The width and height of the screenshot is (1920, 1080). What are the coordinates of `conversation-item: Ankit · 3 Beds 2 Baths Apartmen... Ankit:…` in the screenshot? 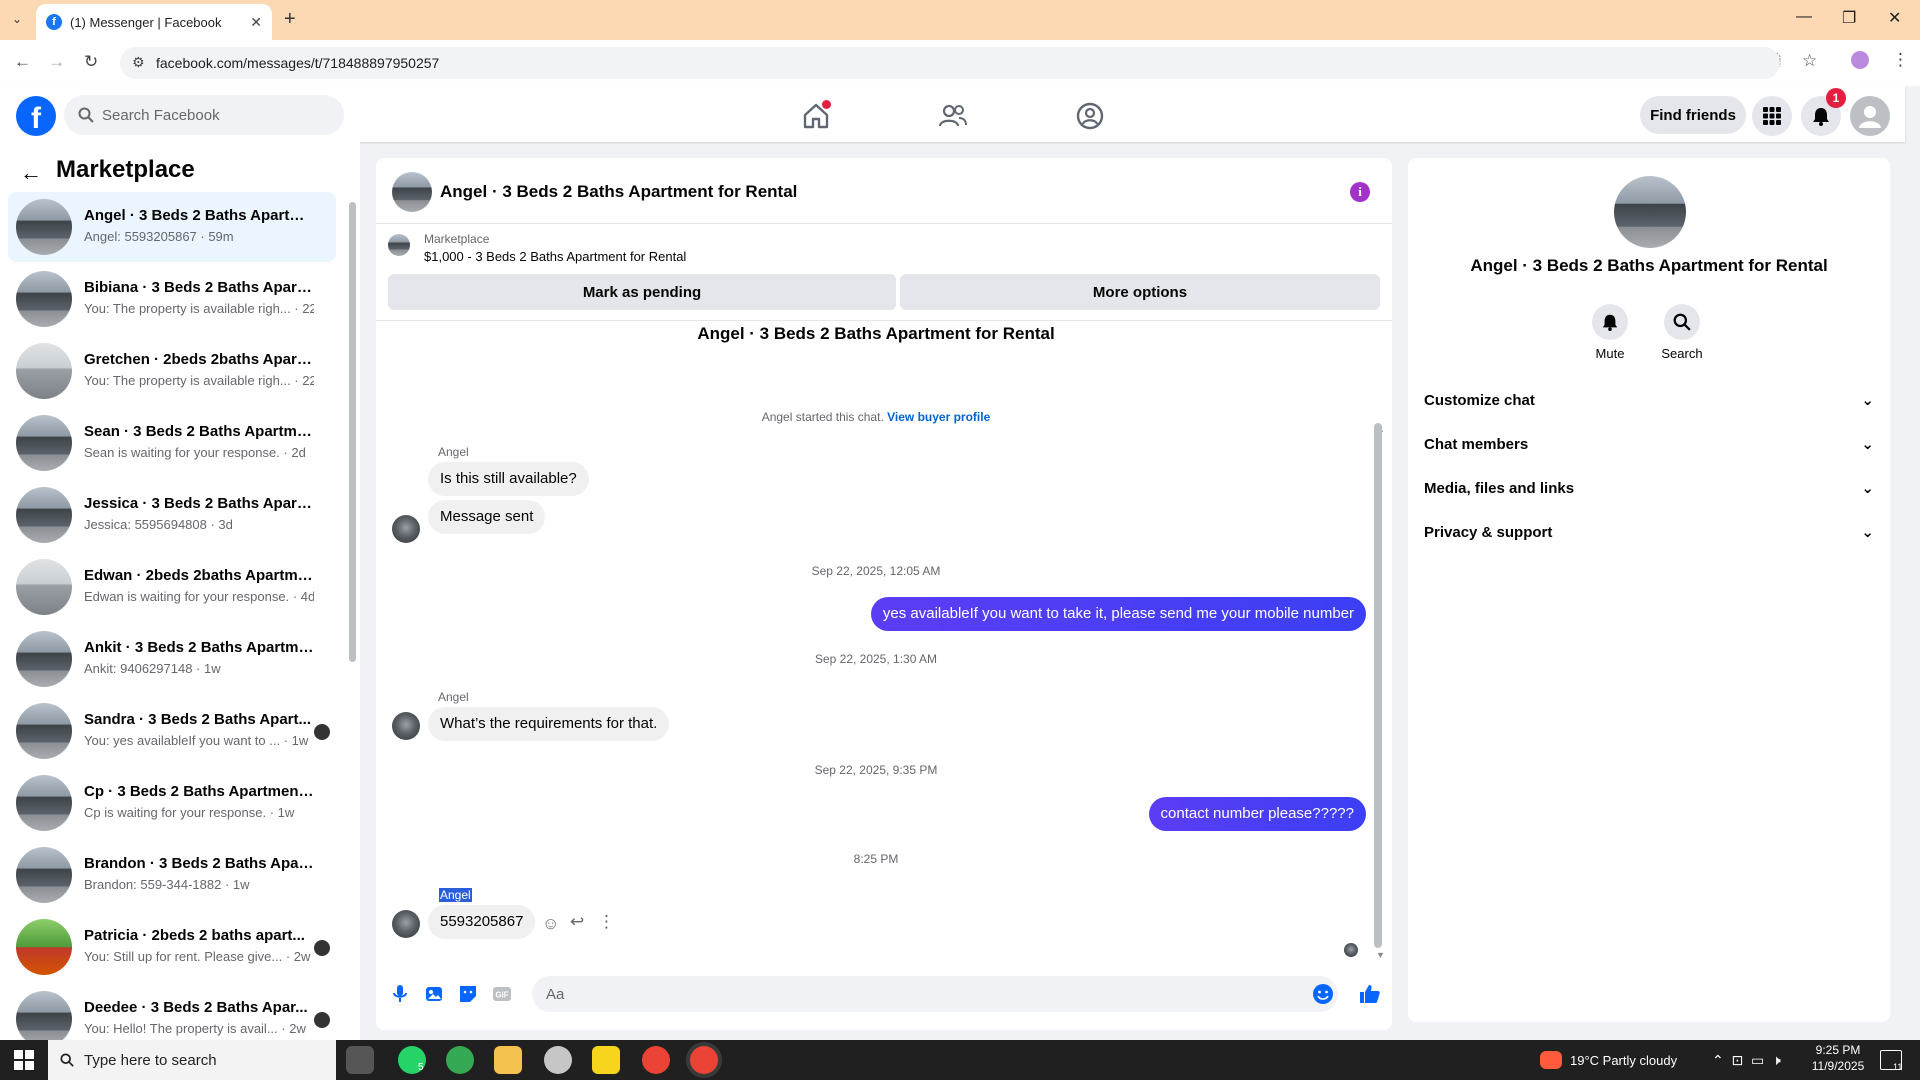 It's located at (172, 659).